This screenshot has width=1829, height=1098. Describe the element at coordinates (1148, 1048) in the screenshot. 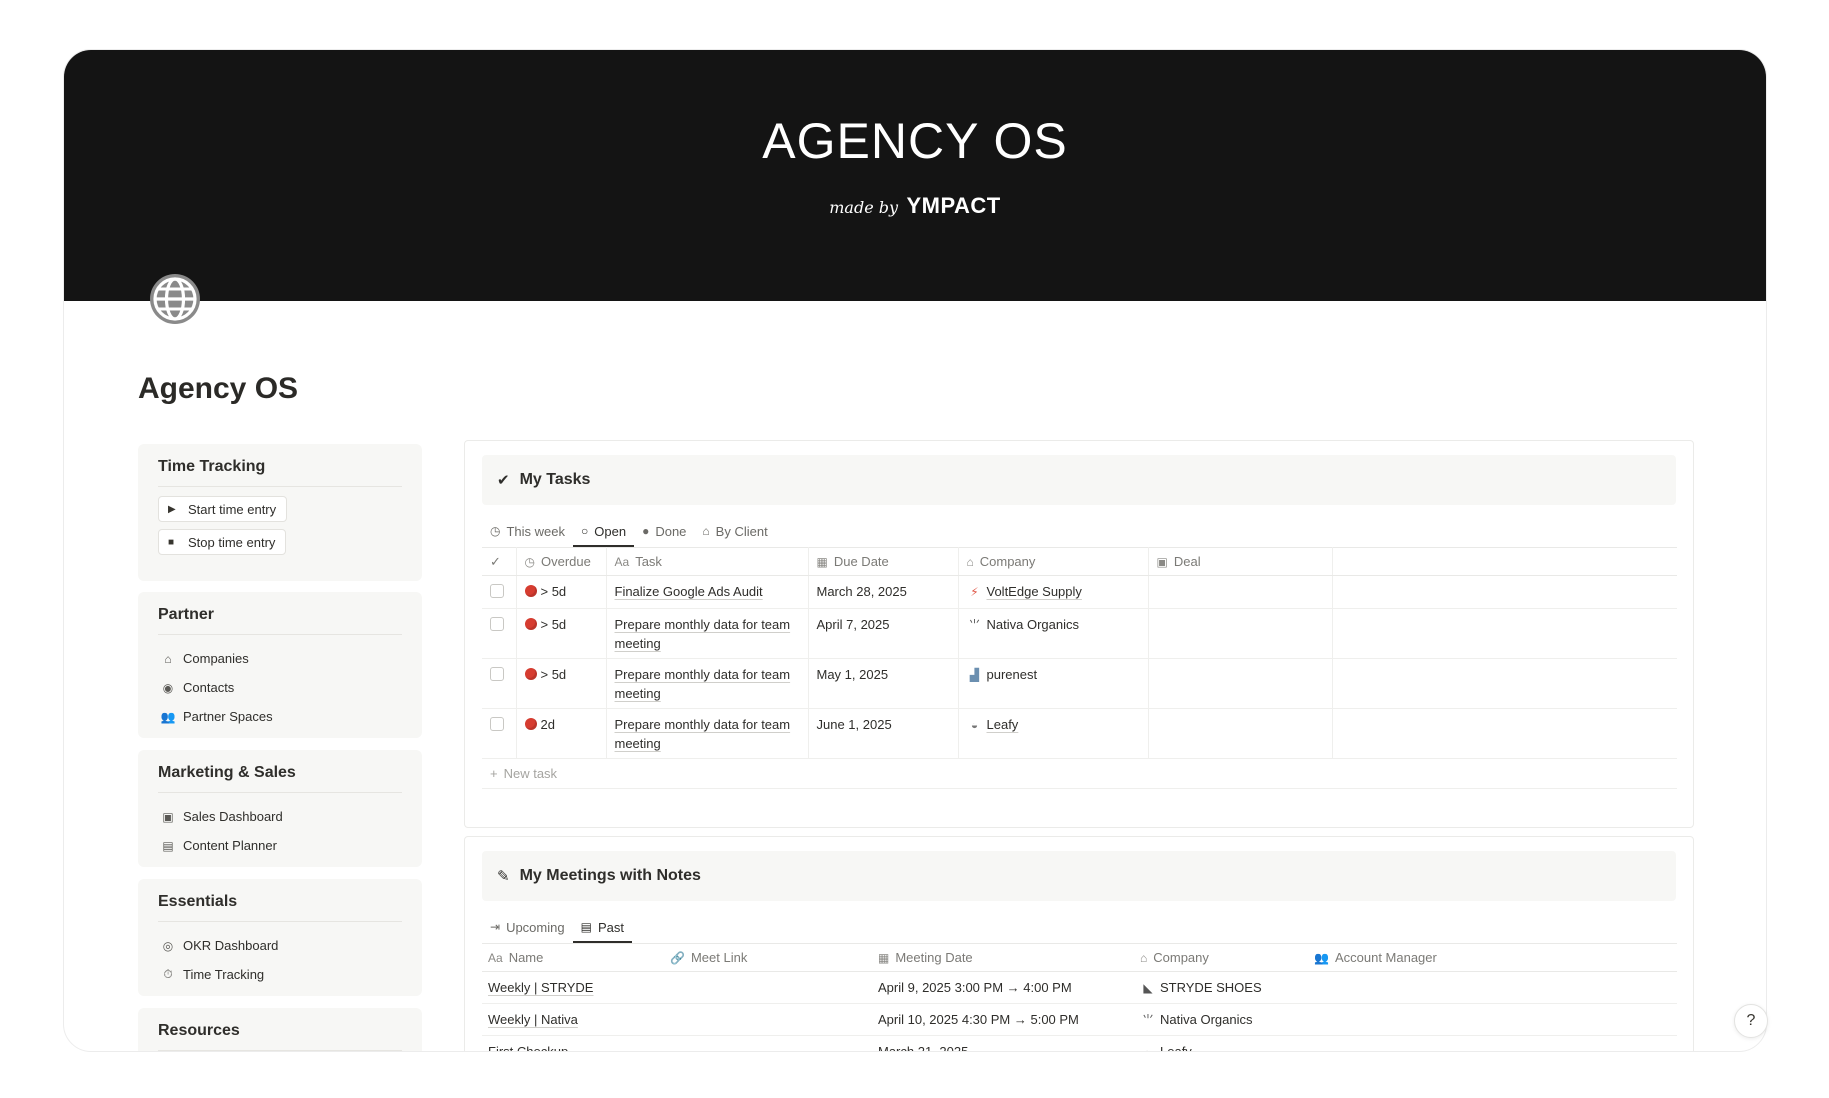

I see `bowl-icon: ◒` at that location.